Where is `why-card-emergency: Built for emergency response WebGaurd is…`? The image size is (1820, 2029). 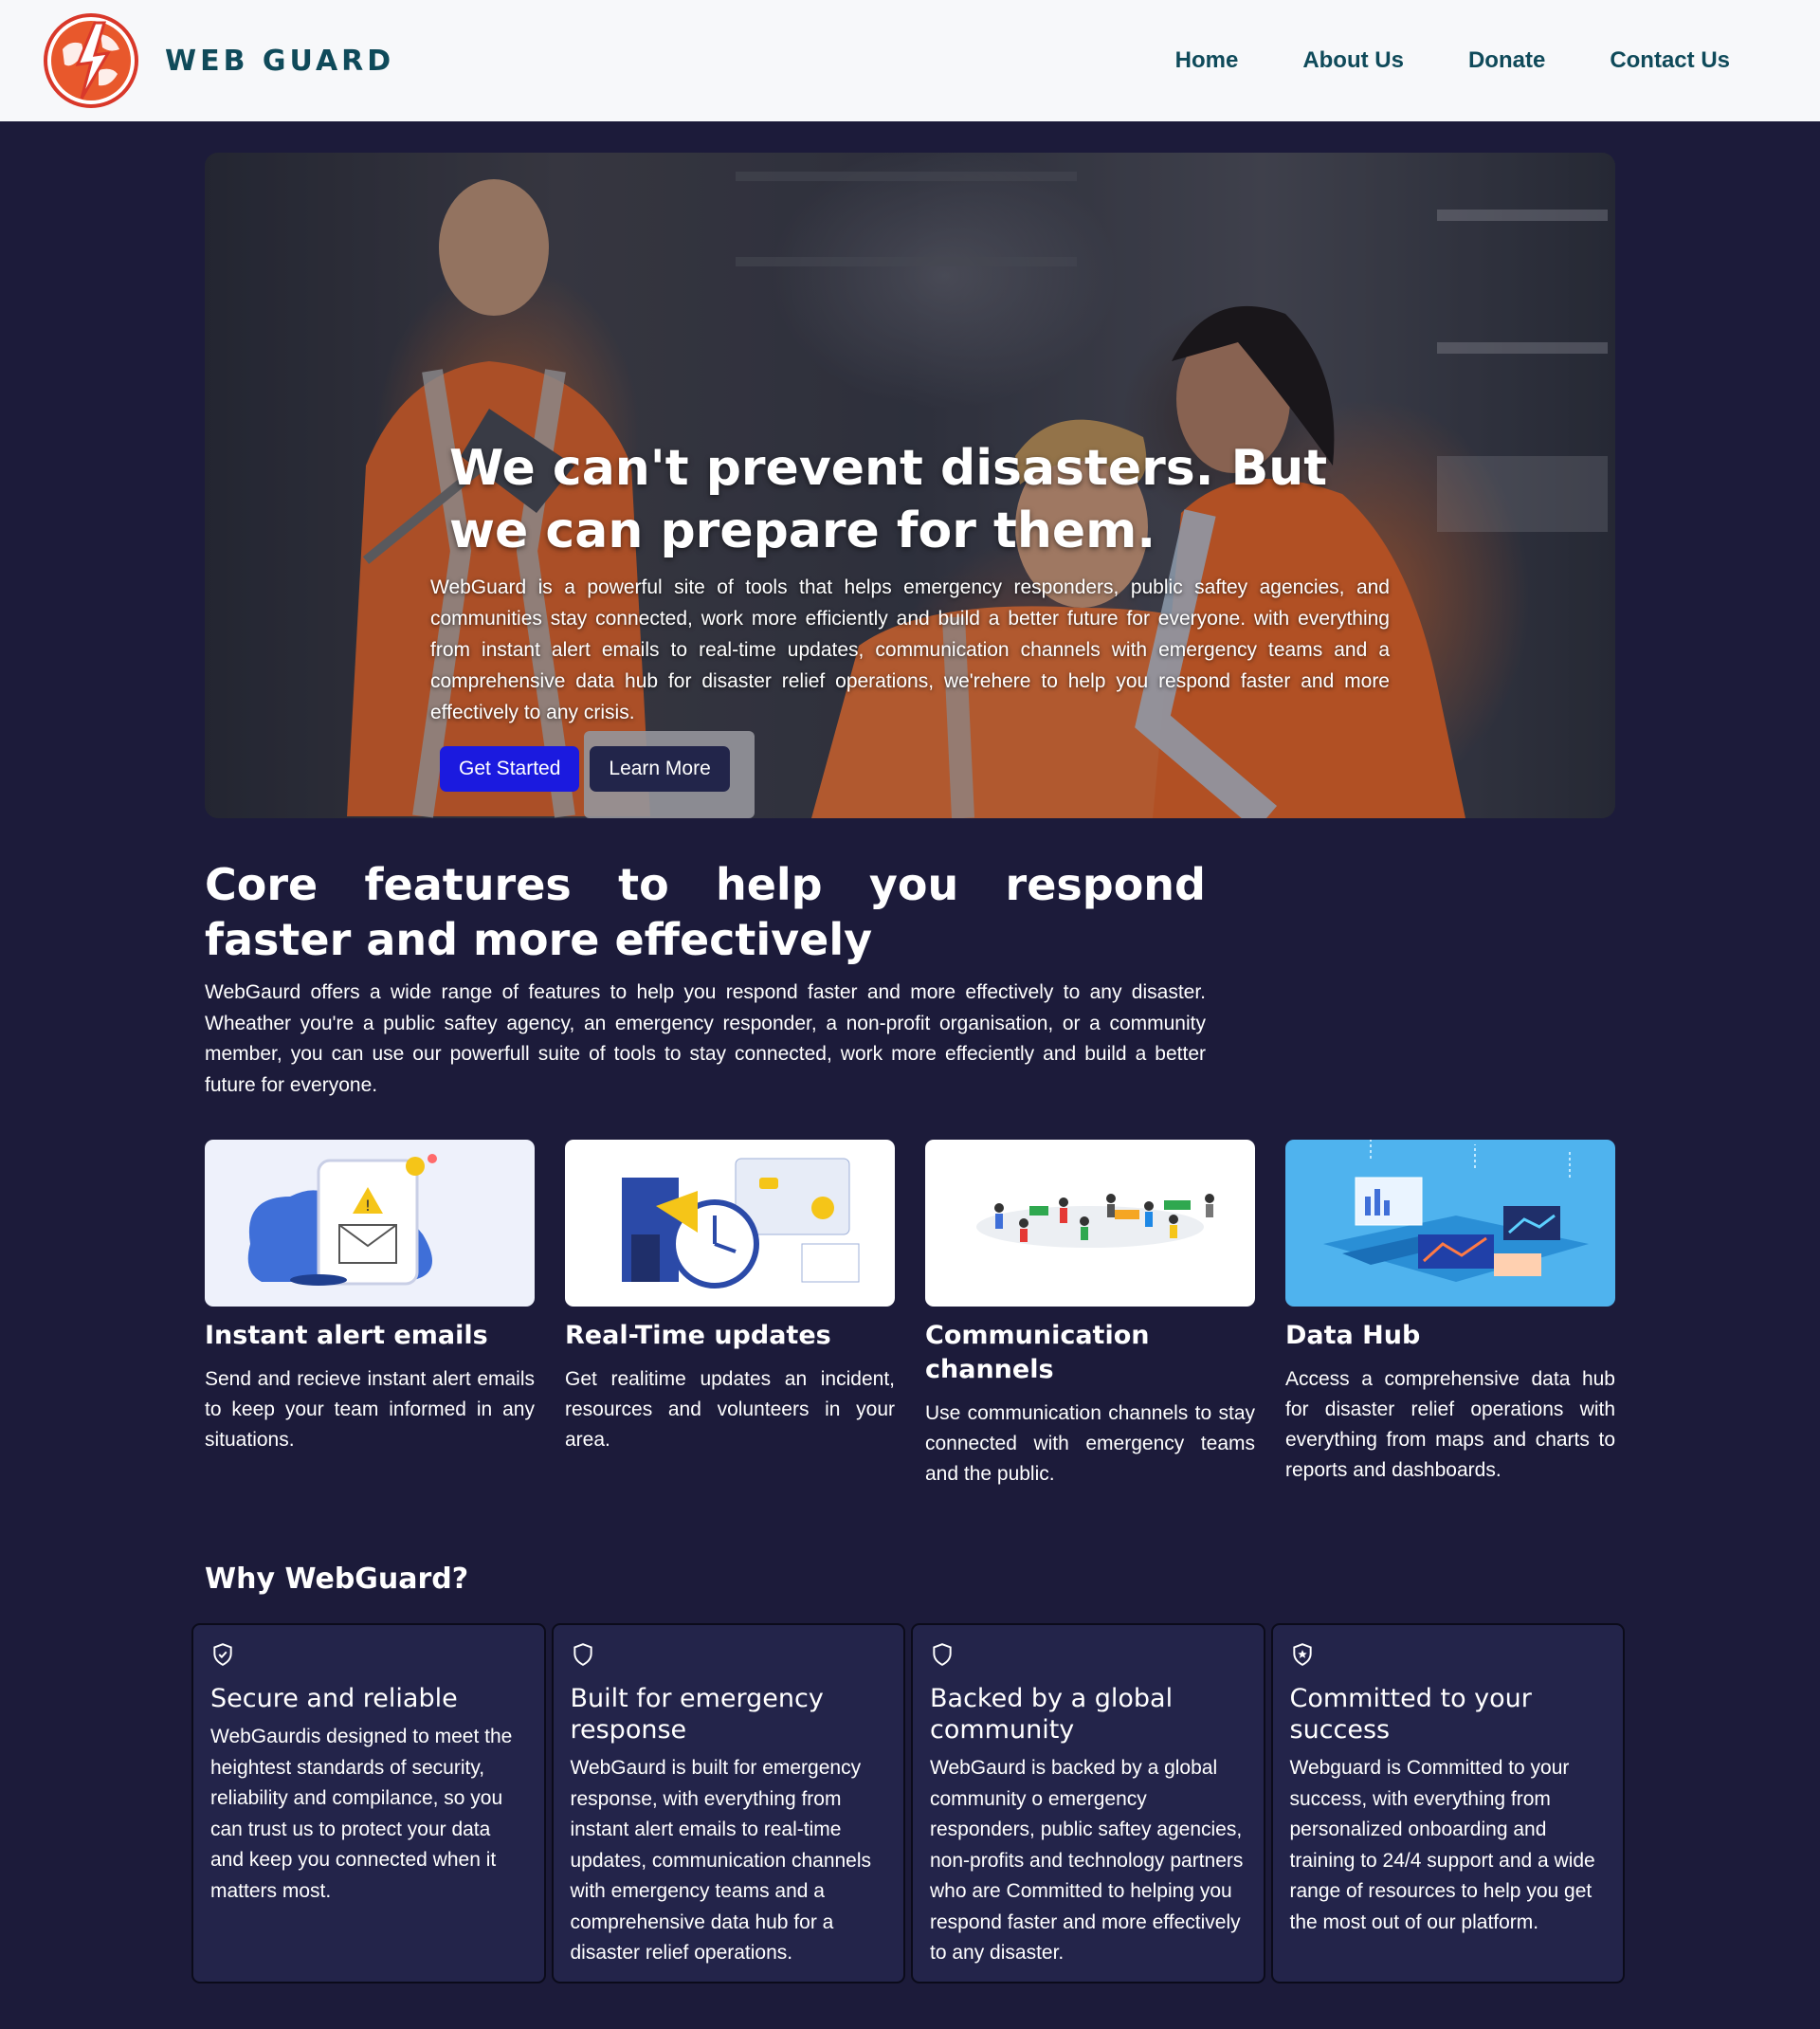 why-card-emergency: Built for emergency response WebGaurd is… is located at coordinates (728, 1803).